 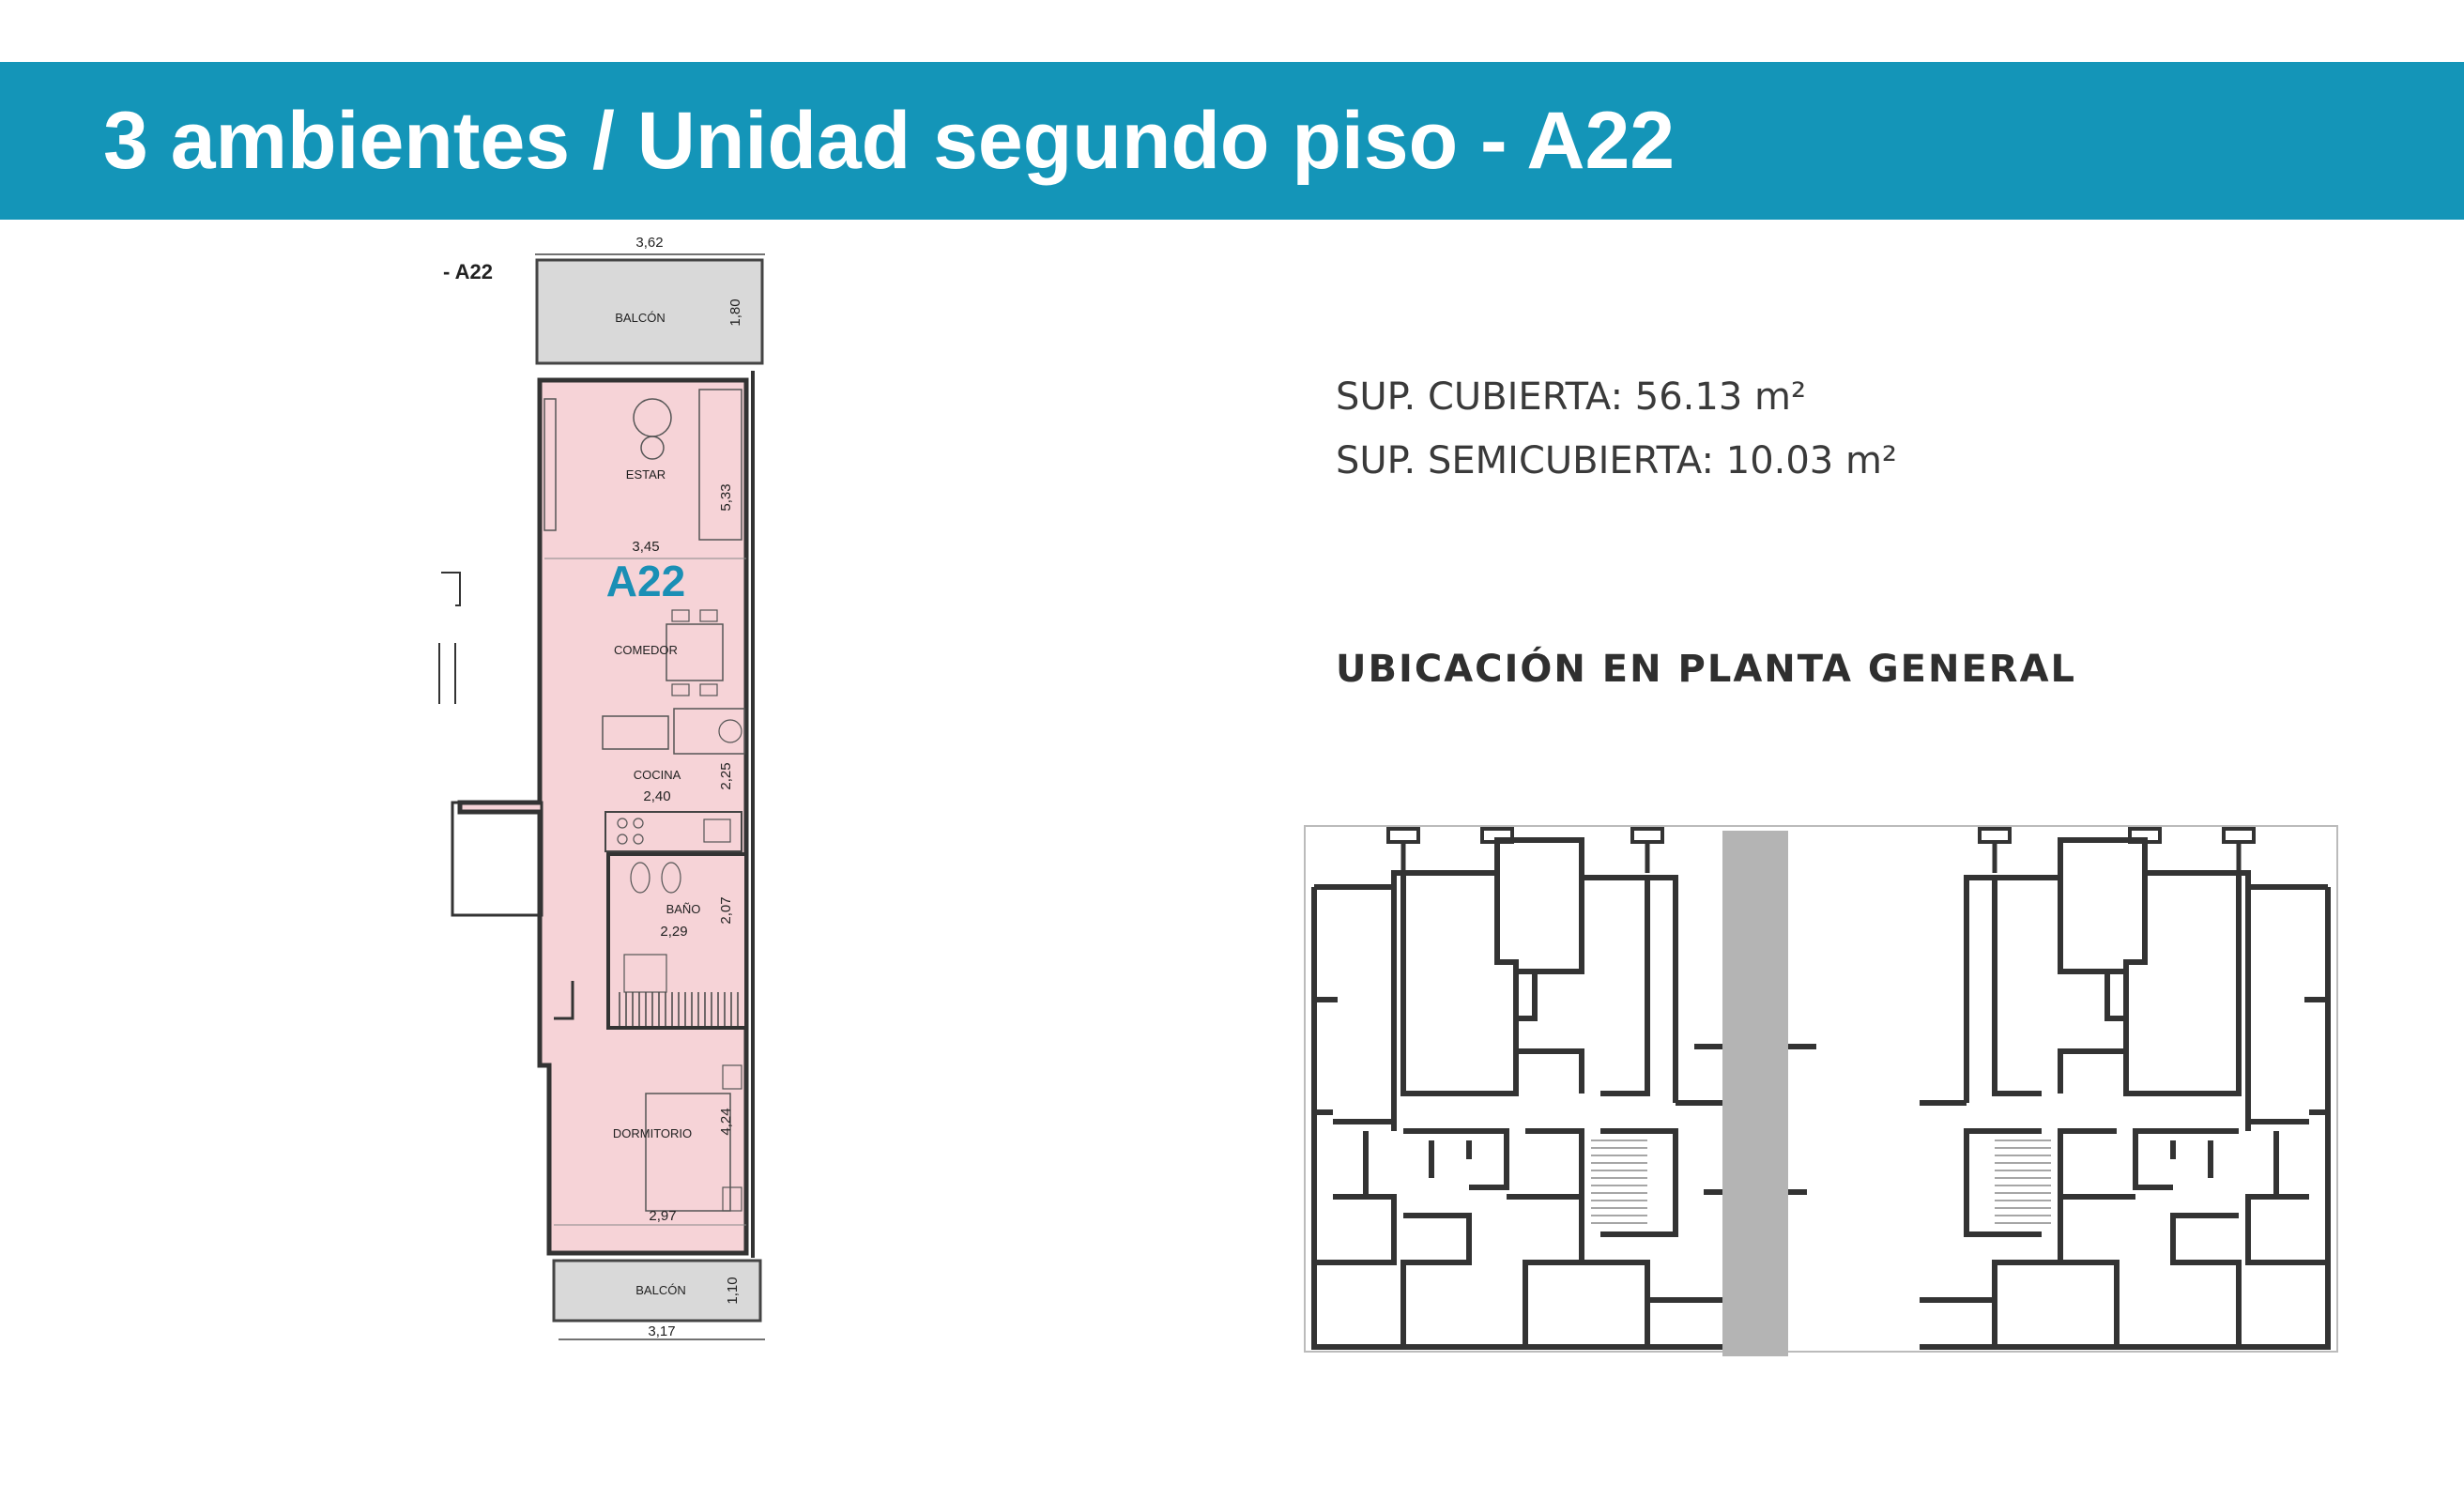 What do you see at coordinates (683, 909) in the screenshot?
I see `room-label-bano: BAÑO` at bounding box center [683, 909].